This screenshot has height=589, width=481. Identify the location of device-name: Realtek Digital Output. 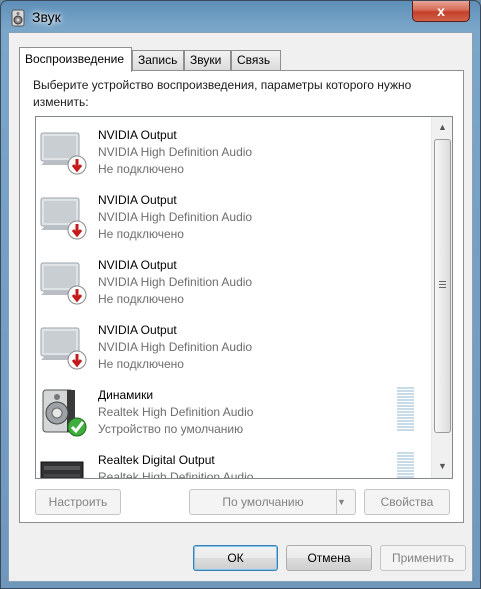
(156, 460).